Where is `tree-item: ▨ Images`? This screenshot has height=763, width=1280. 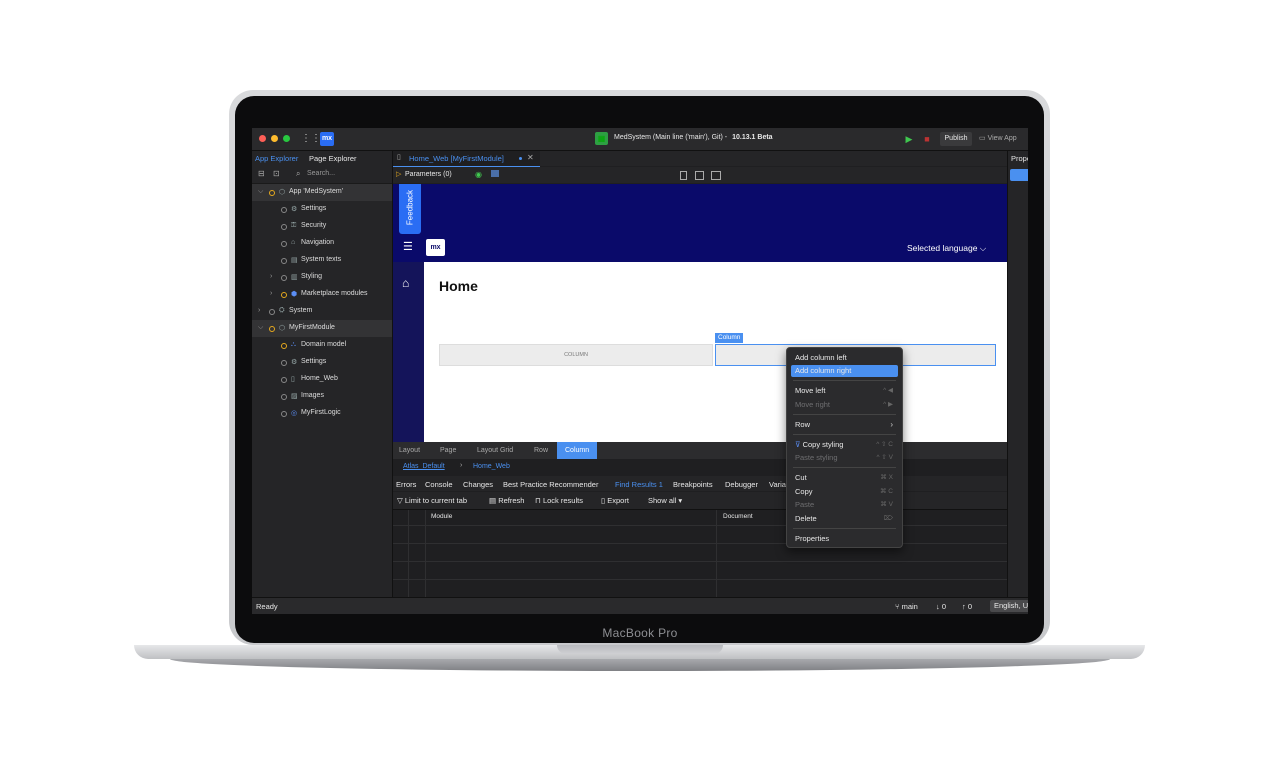
tree-item: ▨ Images is located at coordinates (322, 396).